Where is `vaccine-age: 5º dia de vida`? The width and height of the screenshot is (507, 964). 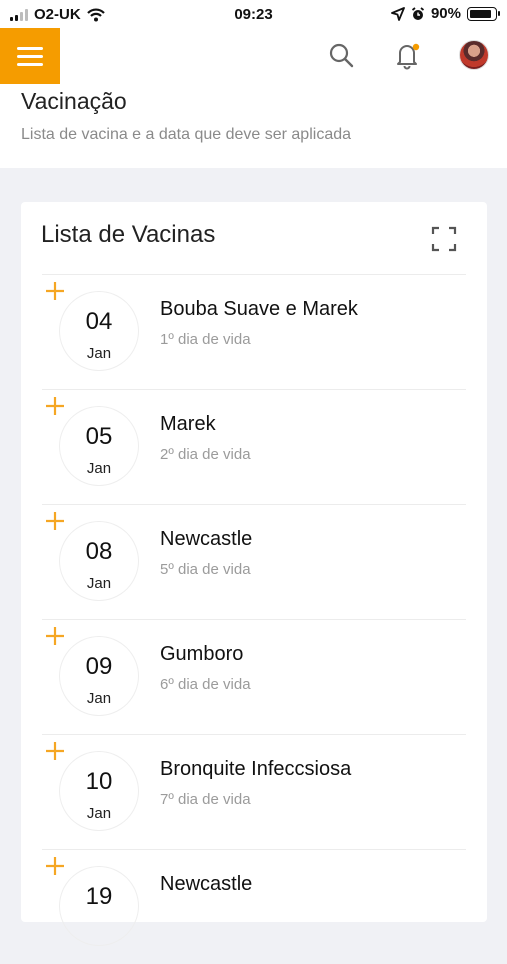
vaccine-age: 5º dia de vida is located at coordinates (205, 569).